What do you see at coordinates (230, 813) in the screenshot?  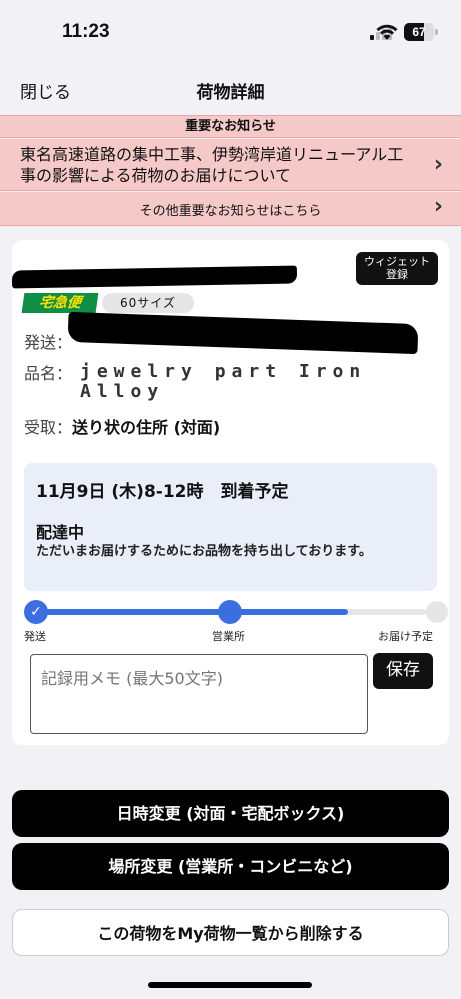 I see `change-datetime-button: 日時変更 (対面・宅配ボックス)` at bounding box center [230, 813].